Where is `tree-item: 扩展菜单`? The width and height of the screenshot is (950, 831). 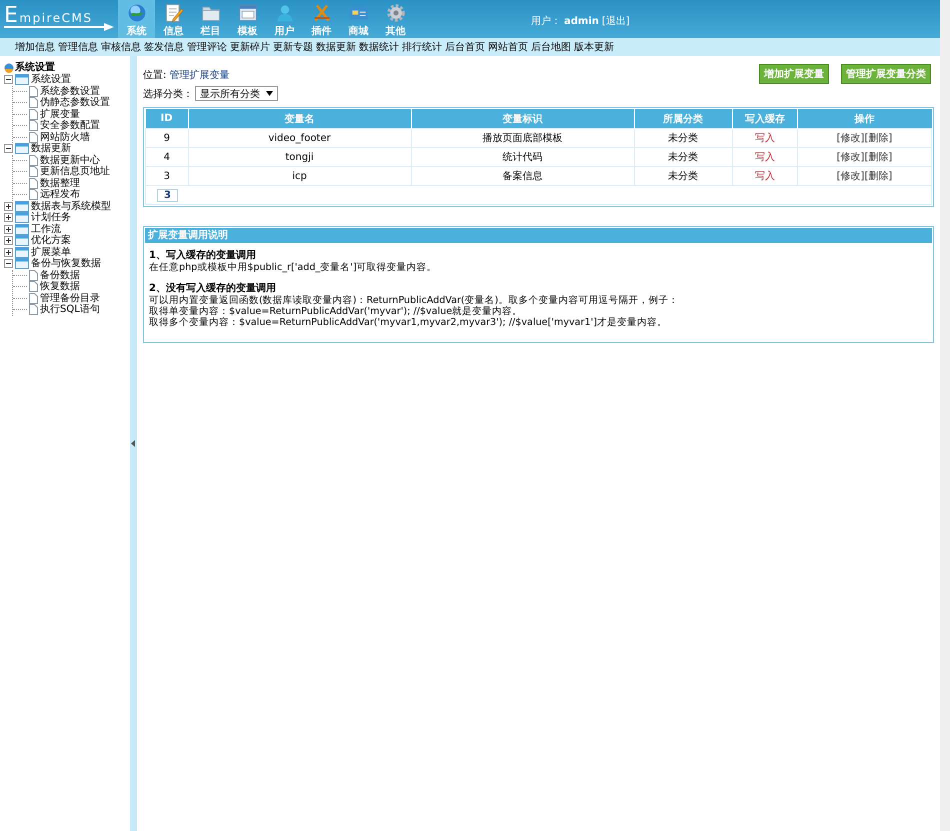
tree-item: 扩展菜单 is located at coordinates (51, 252).